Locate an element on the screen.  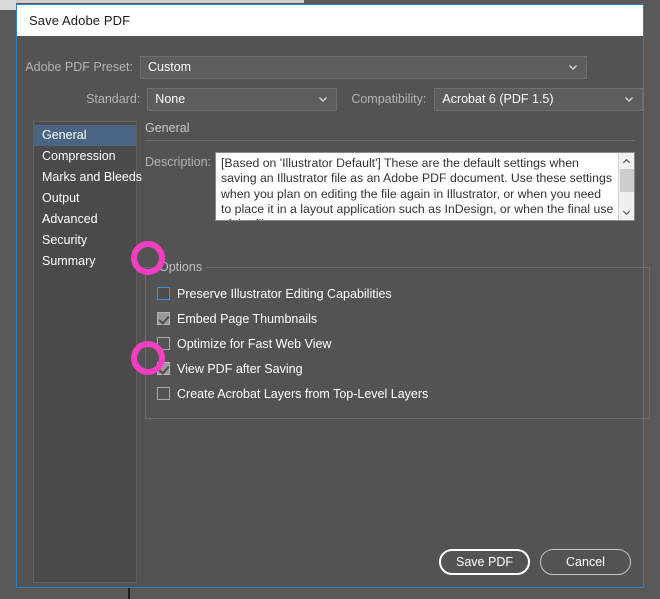
dialog-title: Save Adobe PDF is located at coordinates (80, 20).